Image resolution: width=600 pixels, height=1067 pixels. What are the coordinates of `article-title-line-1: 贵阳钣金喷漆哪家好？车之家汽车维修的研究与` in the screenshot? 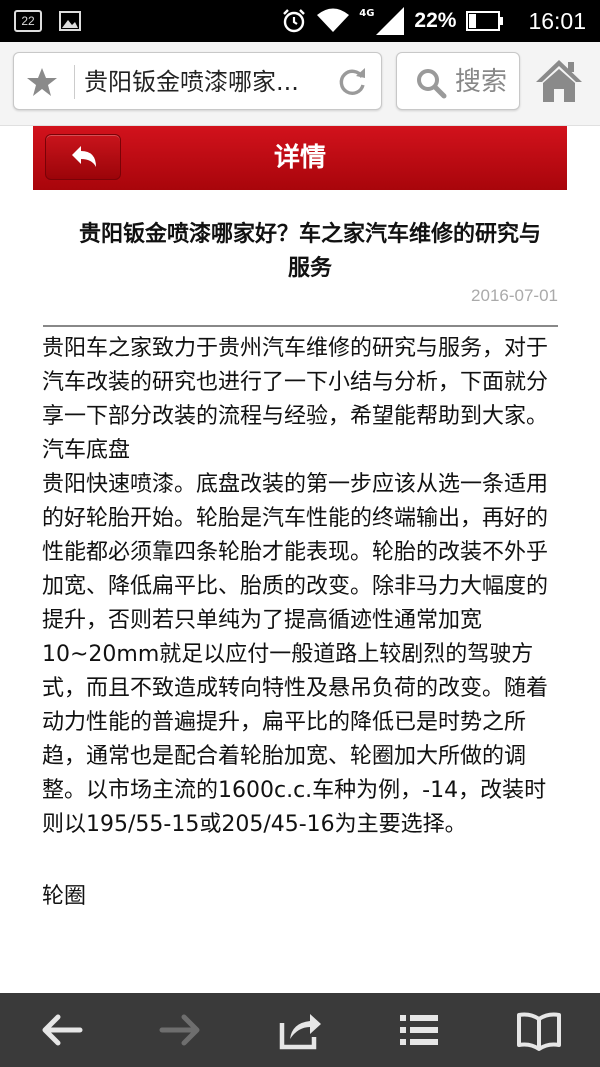 It's located at (309, 234).